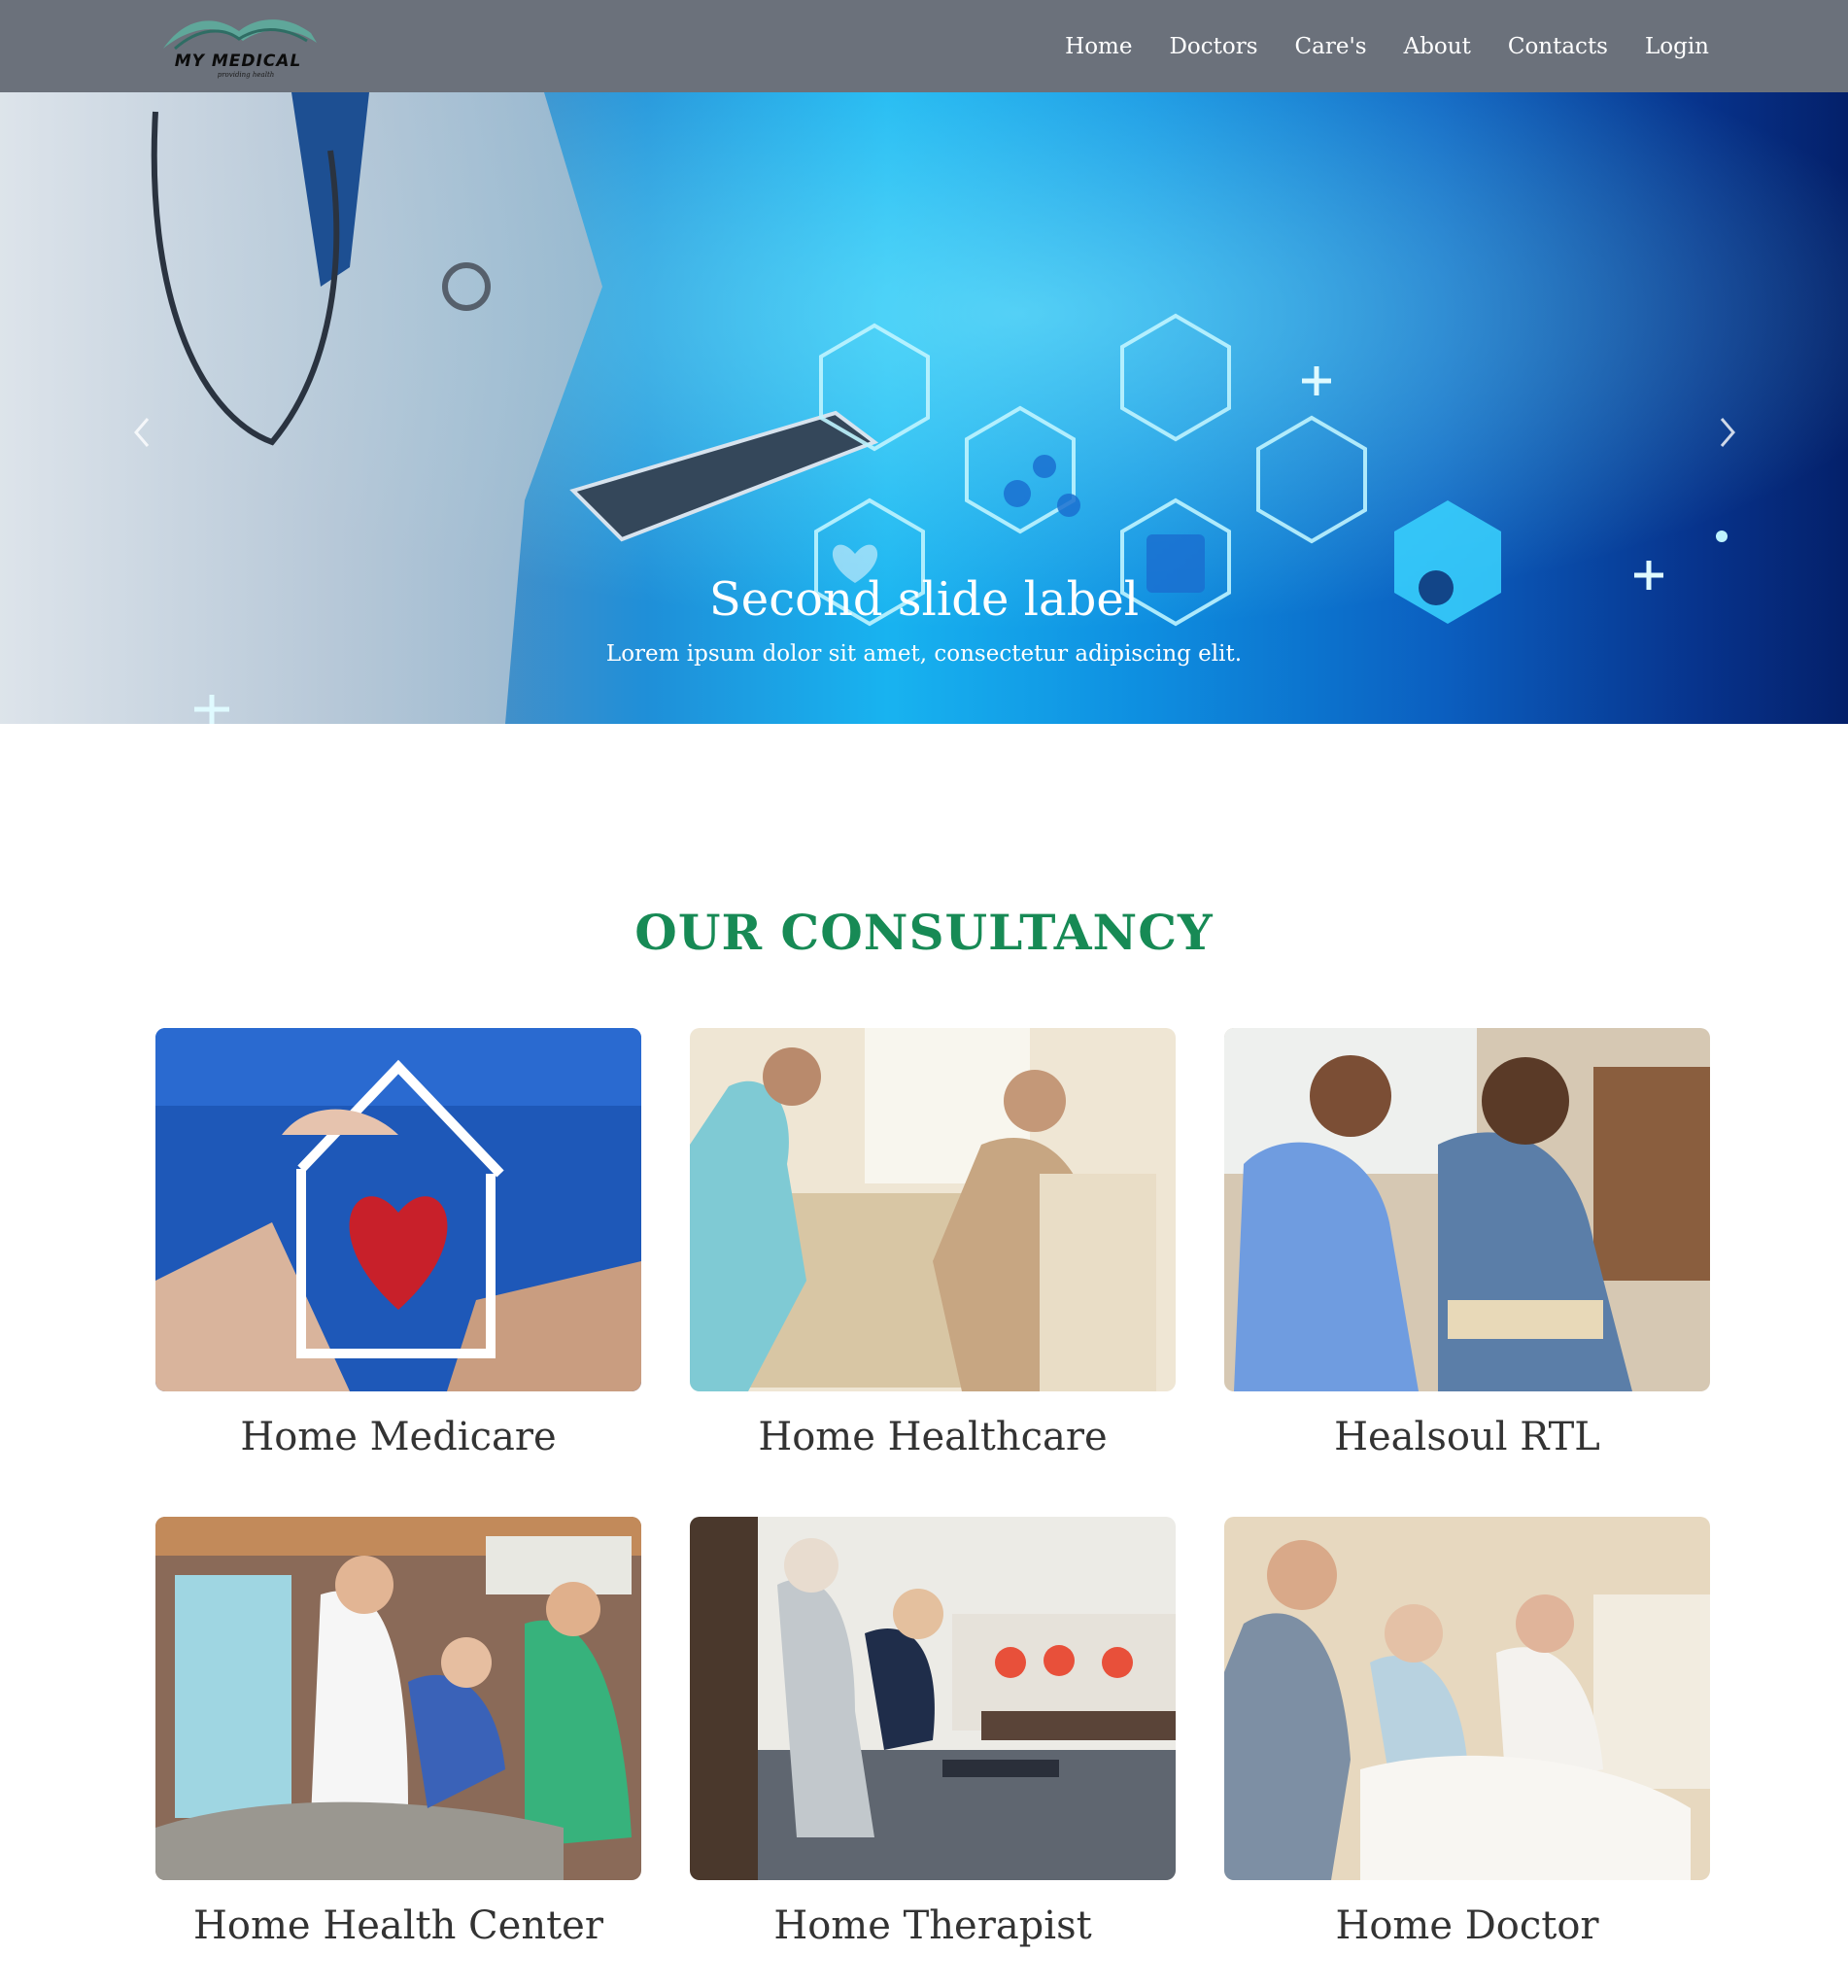 This screenshot has height=1988, width=1848. What do you see at coordinates (238, 61) in the screenshot?
I see `brand-name: MY MEDICAL` at bounding box center [238, 61].